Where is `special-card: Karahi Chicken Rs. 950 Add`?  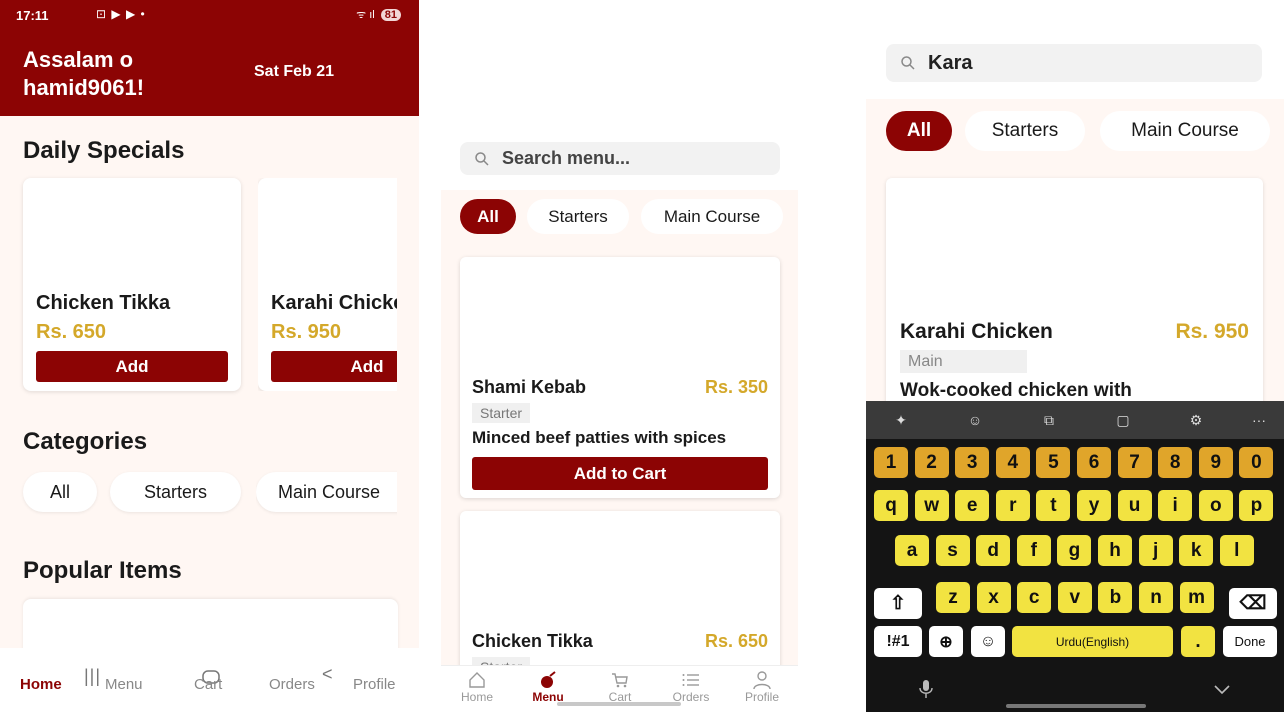
special-card: Karahi Chicken Rs. 950 Add is located at coordinates (327, 284).